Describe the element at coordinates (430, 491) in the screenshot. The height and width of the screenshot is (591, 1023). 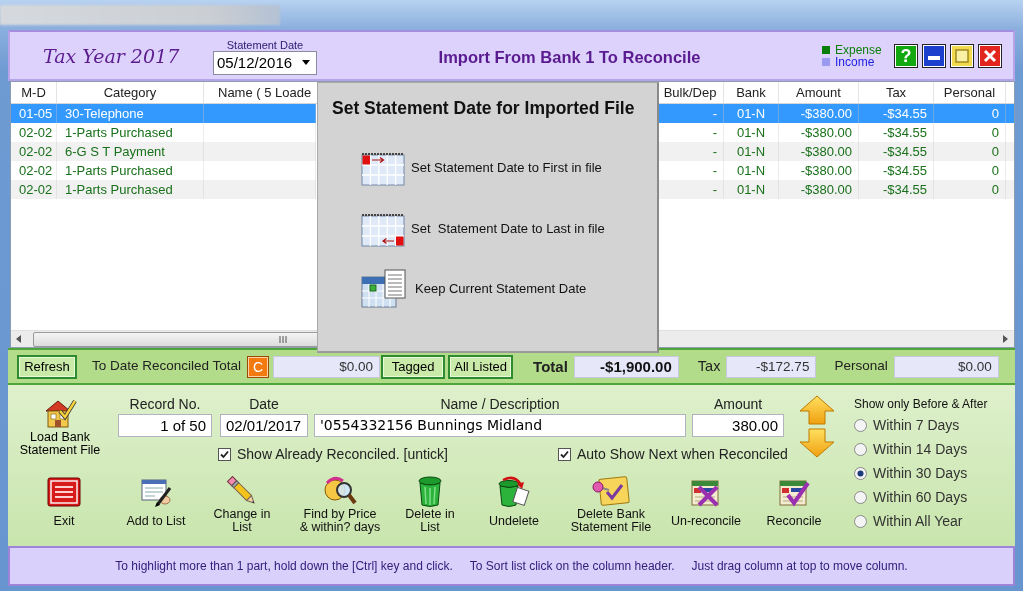
I see `trash-can-icon` at that location.